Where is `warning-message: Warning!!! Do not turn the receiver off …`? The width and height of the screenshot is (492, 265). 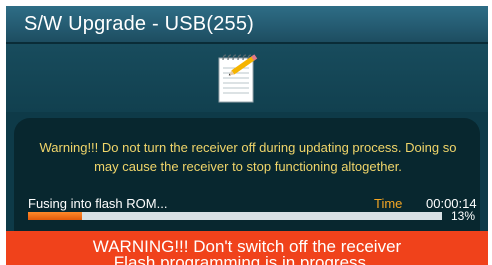
warning-message: Warning!!! Do not turn the receiver off … is located at coordinates (248, 157).